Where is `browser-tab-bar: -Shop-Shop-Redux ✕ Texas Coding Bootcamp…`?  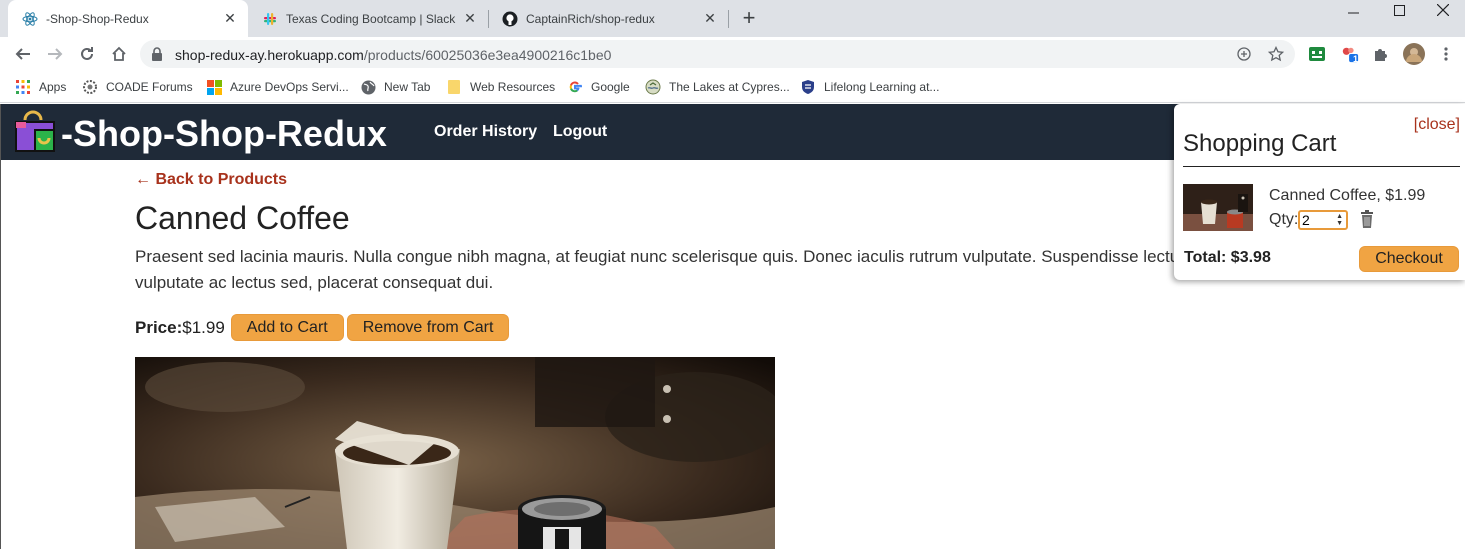
browser-tab-bar: -Shop-Shop-Redux ✕ Texas Coding Bootcamp… is located at coordinates (732, 18).